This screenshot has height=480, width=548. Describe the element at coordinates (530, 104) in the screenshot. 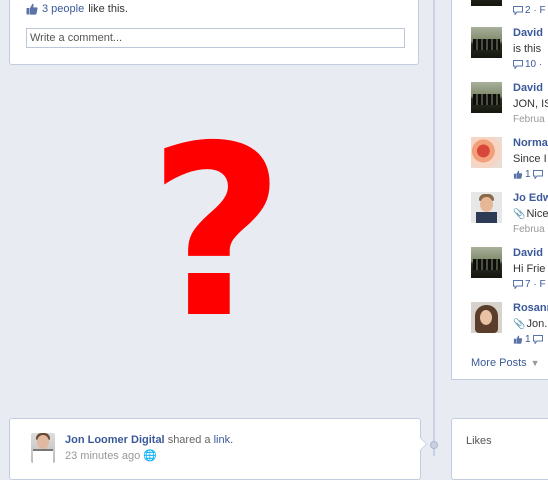

I see `post-text: JON, IS` at that location.